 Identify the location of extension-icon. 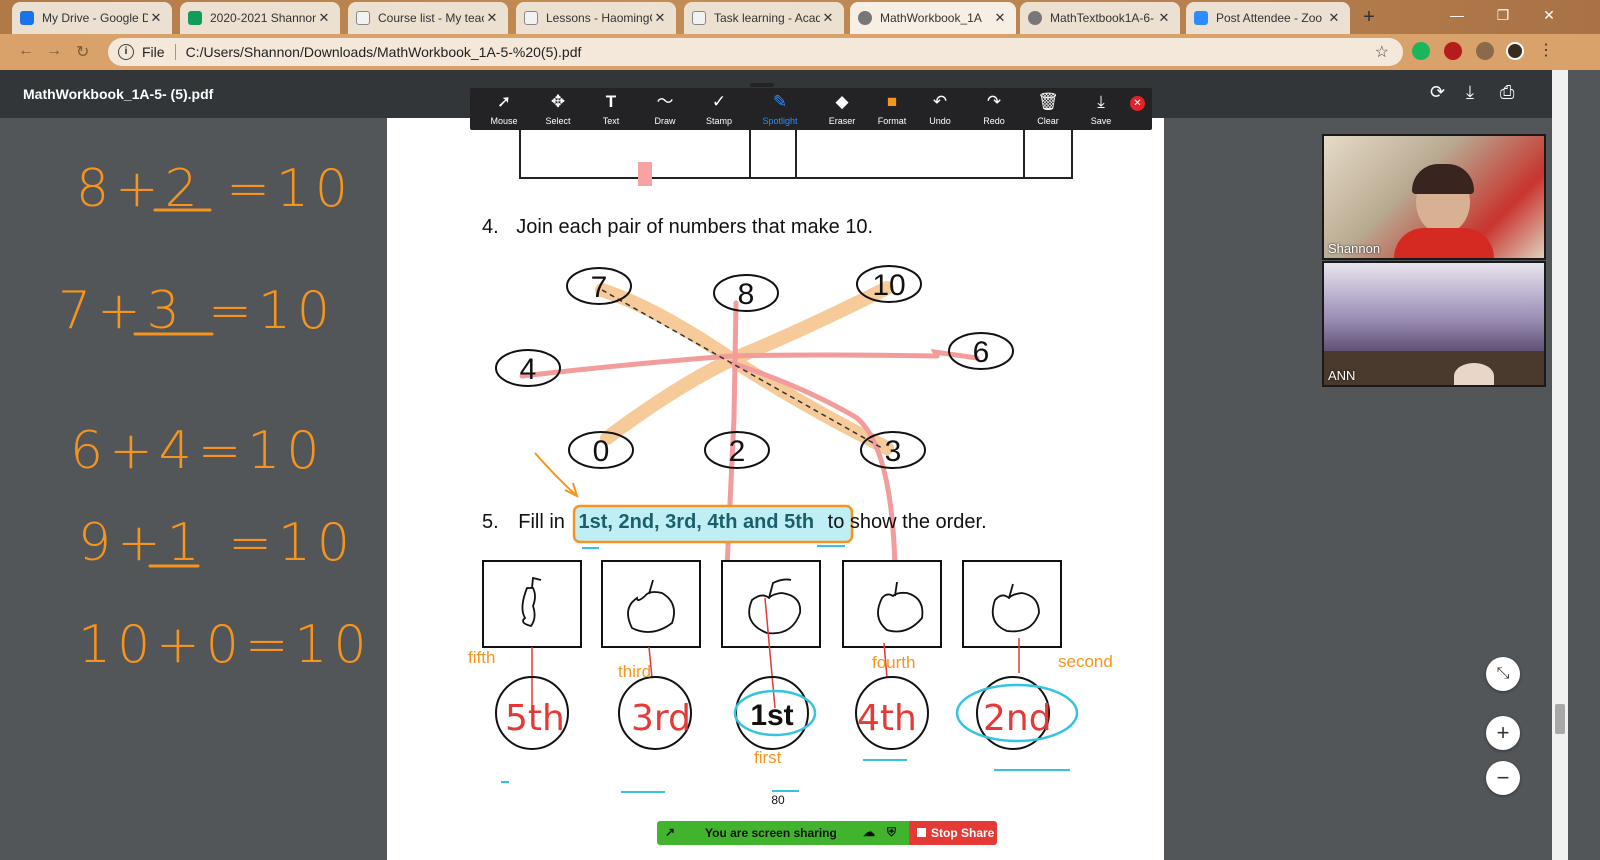
(1421, 51).